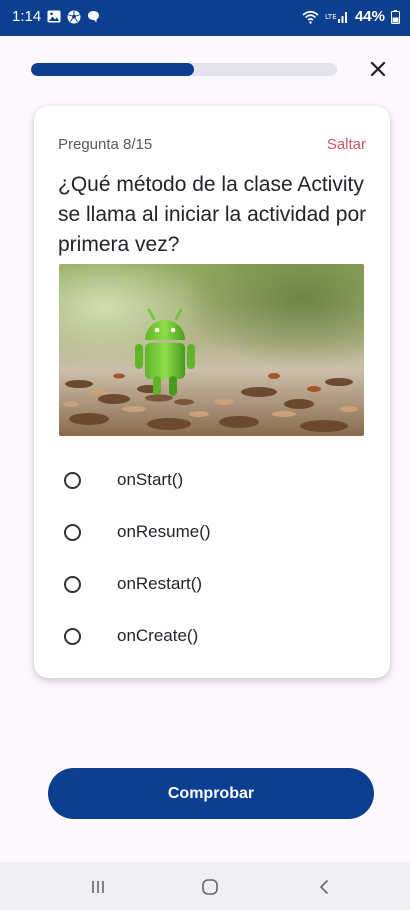  I want to click on option-onrestart: onRestart(), so click(214, 584).